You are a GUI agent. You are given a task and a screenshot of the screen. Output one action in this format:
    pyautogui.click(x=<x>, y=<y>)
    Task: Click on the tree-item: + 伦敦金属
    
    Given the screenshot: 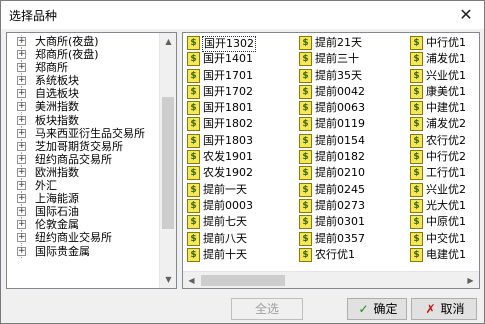 What is the action you would take?
    pyautogui.click(x=83, y=225)
    